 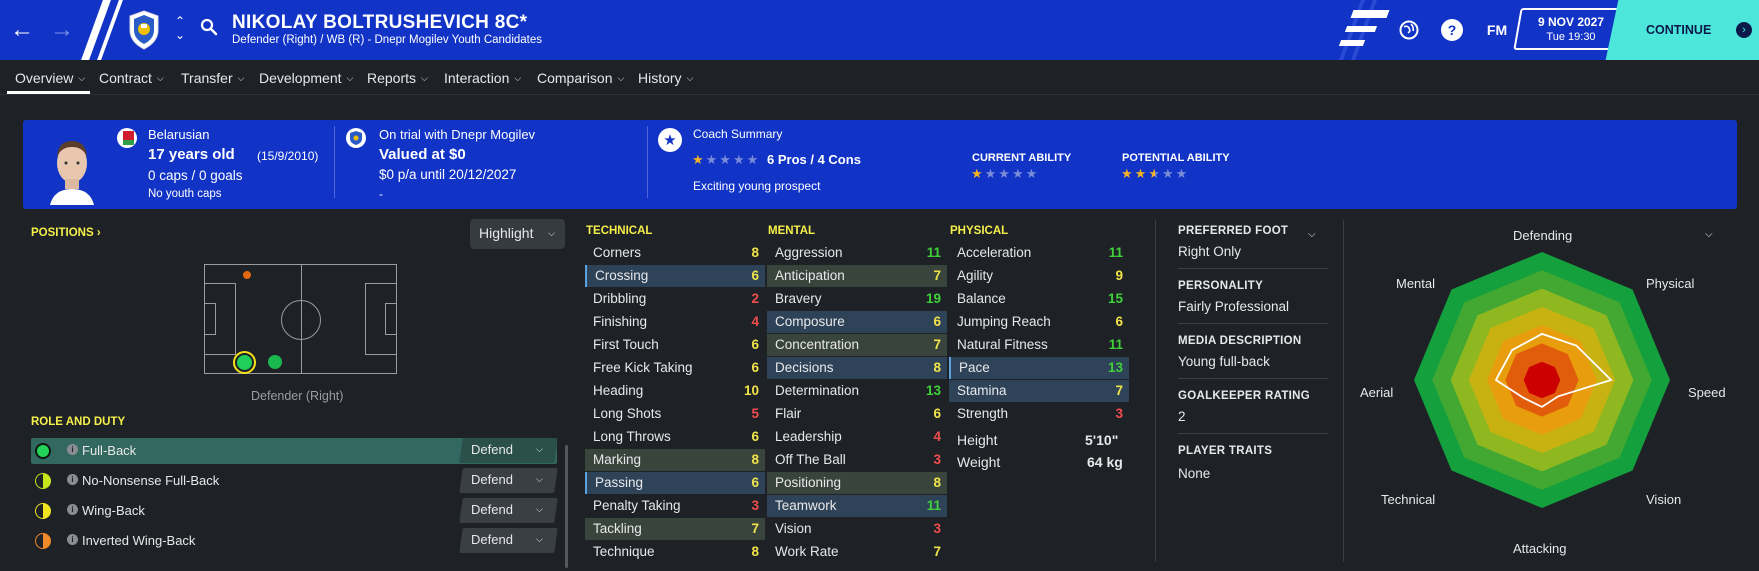 I want to click on mental-title: MENTAL, so click(x=792, y=231).